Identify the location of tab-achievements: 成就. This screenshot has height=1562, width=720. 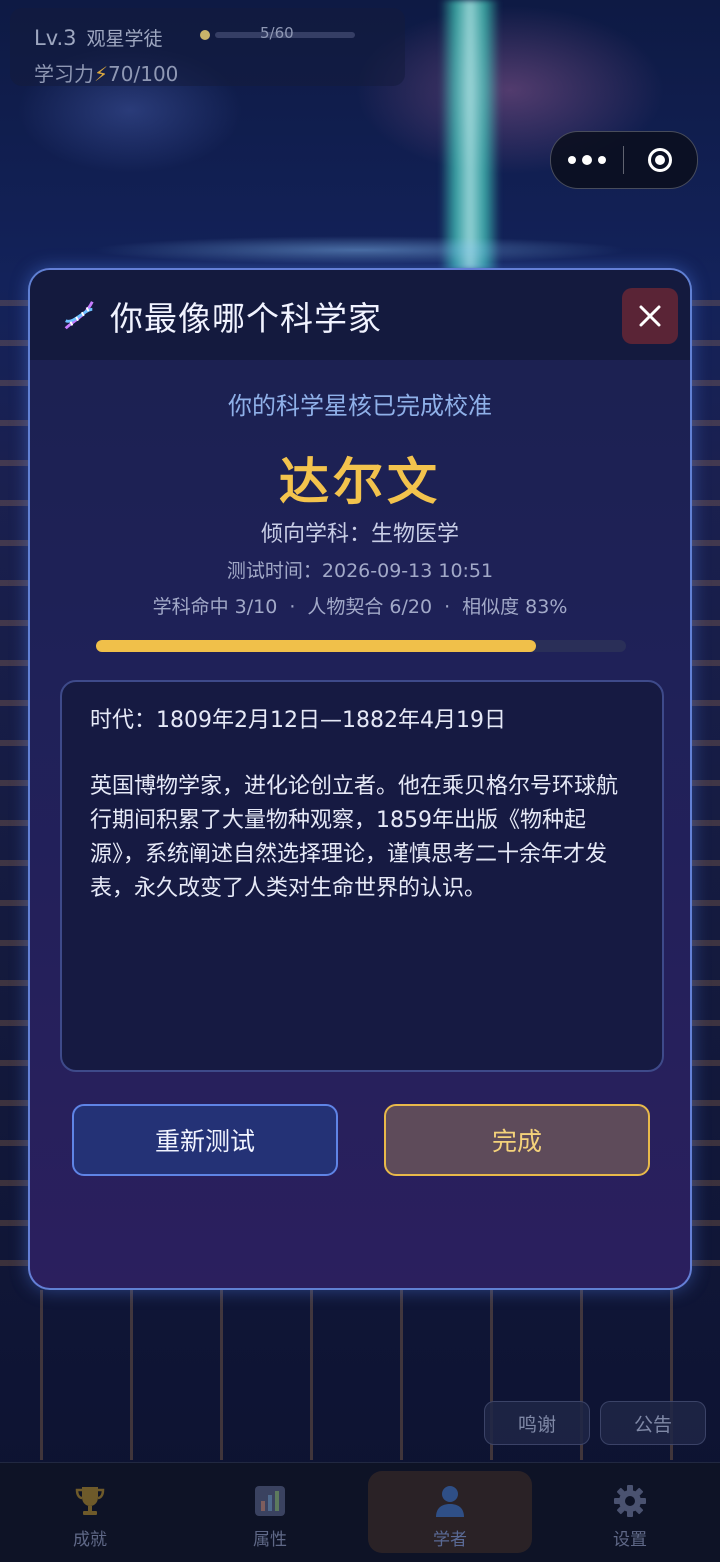
(90, 1512).